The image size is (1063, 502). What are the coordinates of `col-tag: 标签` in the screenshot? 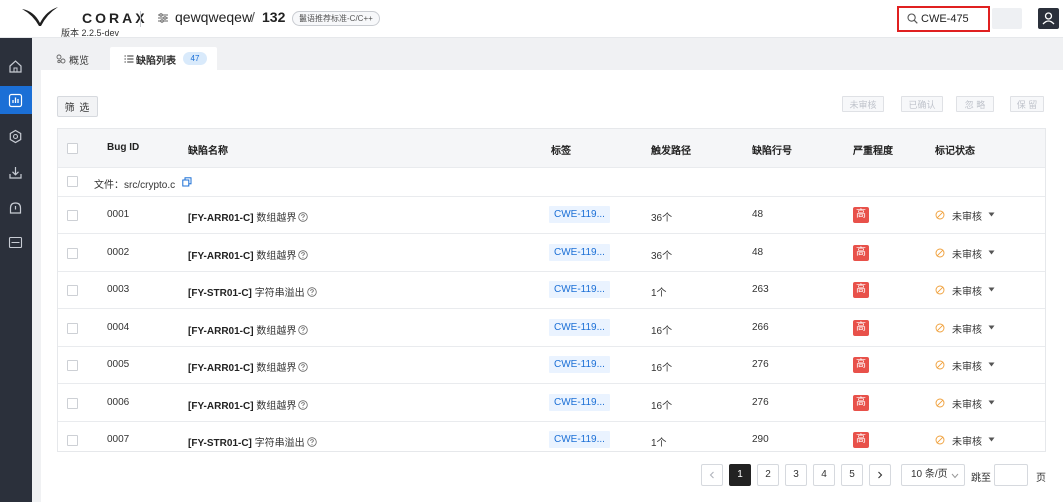 It's located at (561, 149).